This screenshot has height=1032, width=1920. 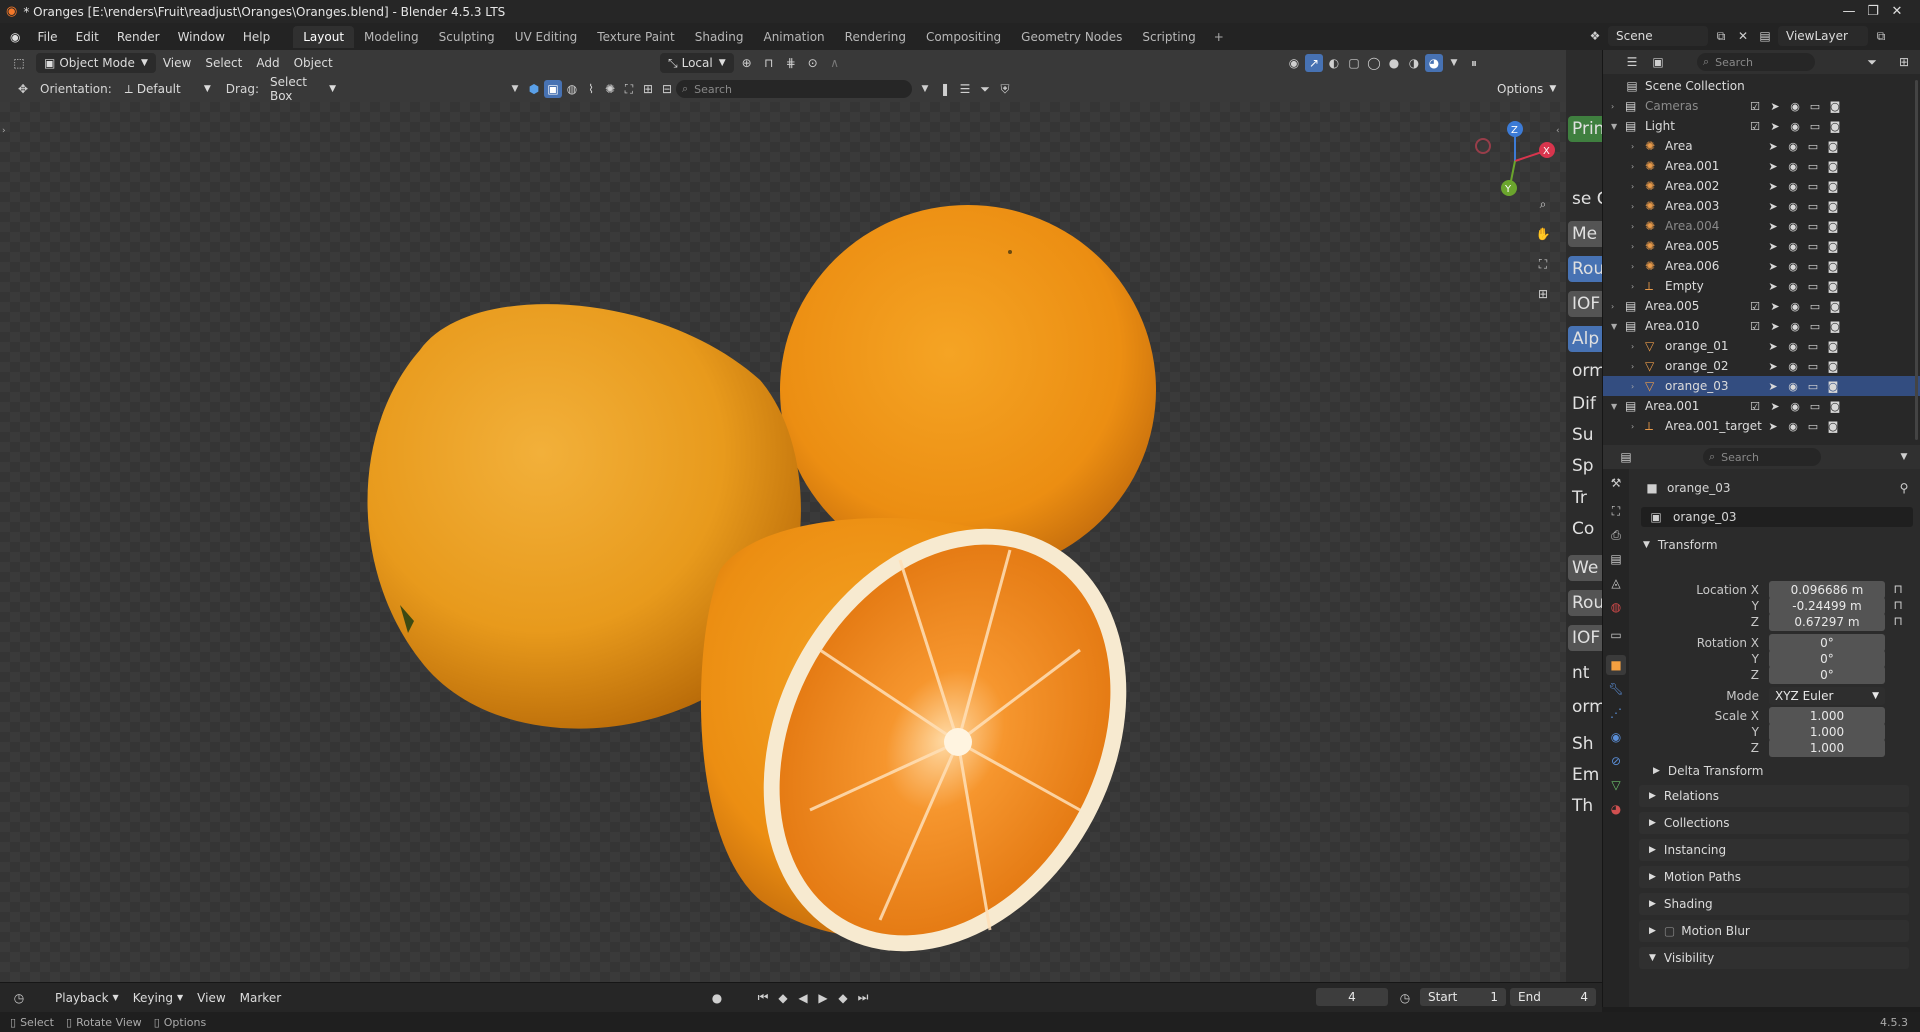 What do you see at coordinates (1761, 146) in the screenshot?
I see `outliner-row: › ✺ Area ➤ ◉ ▭ ◙` at bounding box center [1761, 146].